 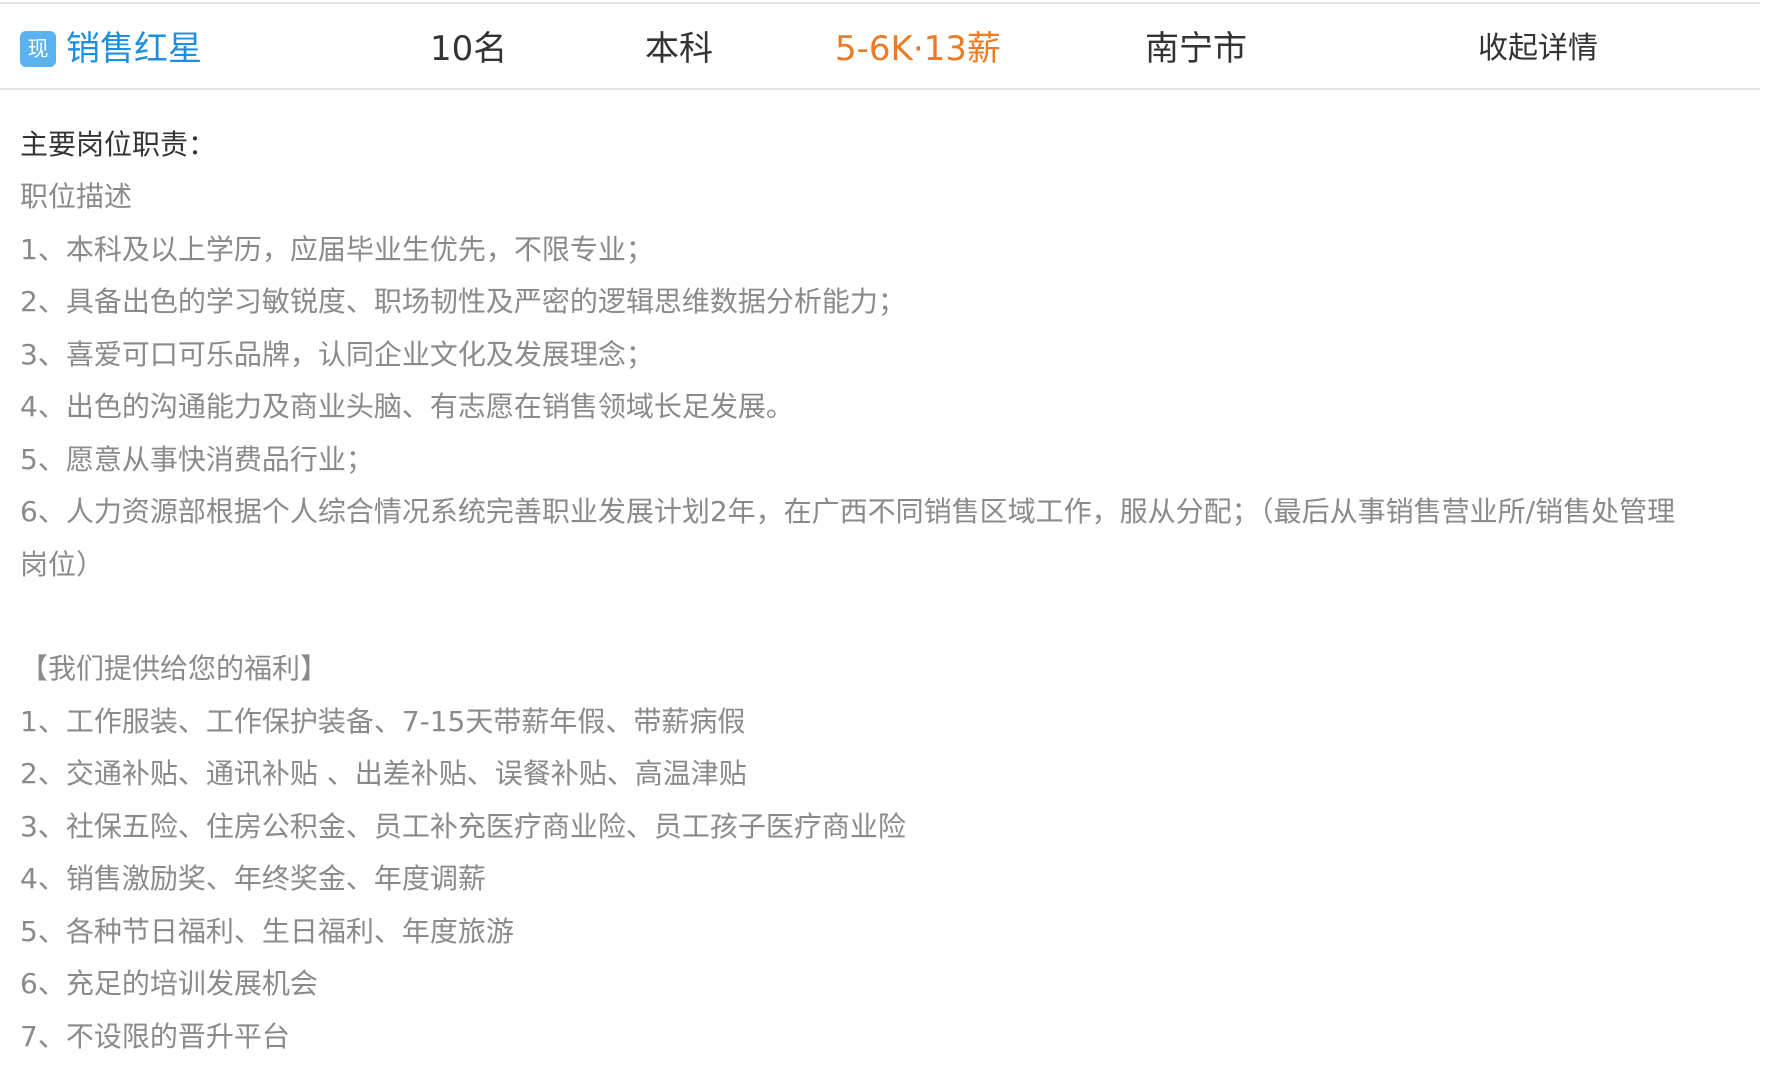 I want to click on duty-item: 4、出色的沟通能力及商业头脑、有志愿在销售领域长足发展。, so click(x=407, y=406).